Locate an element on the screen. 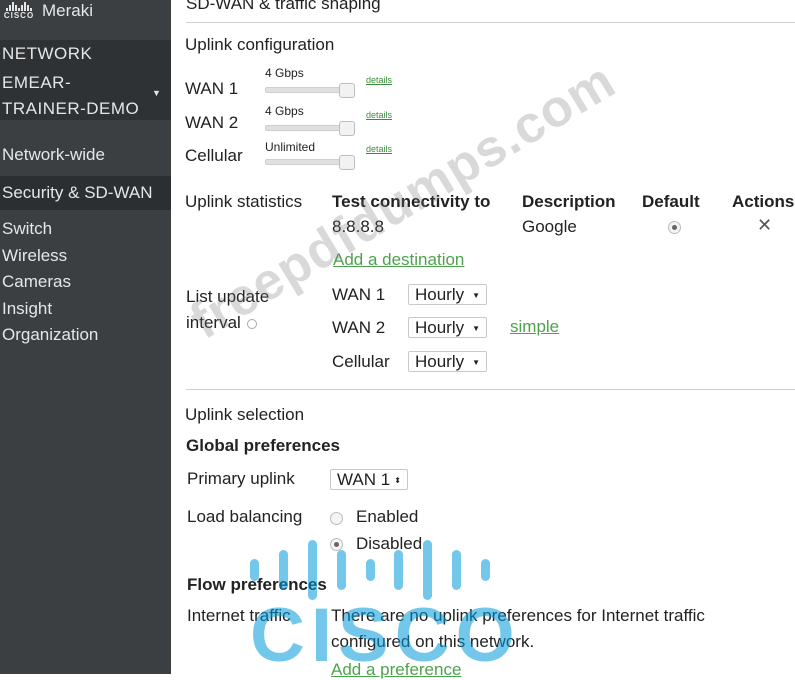  interval-wan2-select: Hourly ▼ is located at coordinates (448, 327).